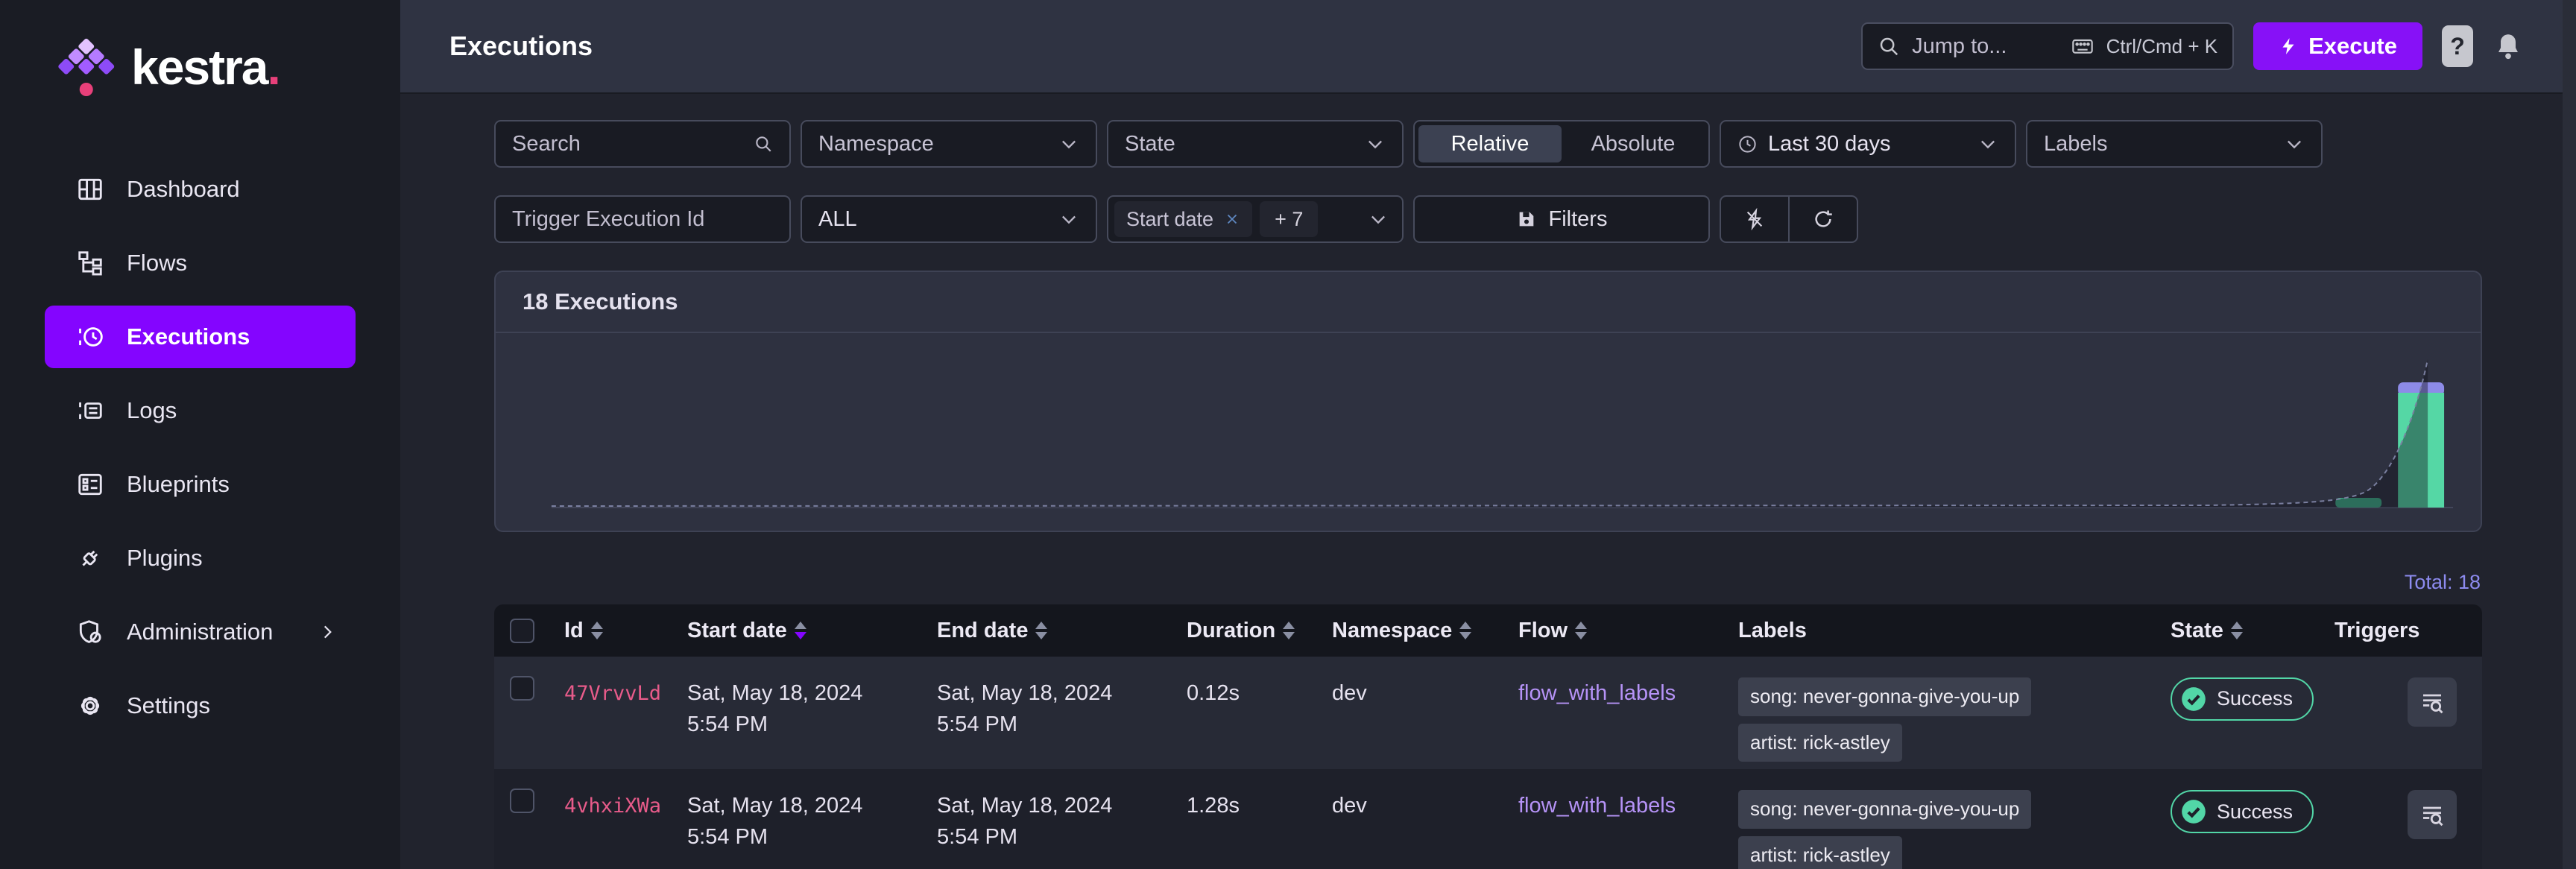 The width and height of the screenshot is (2576, 869). I want to click on help-button: ?, so click(2457, 46).